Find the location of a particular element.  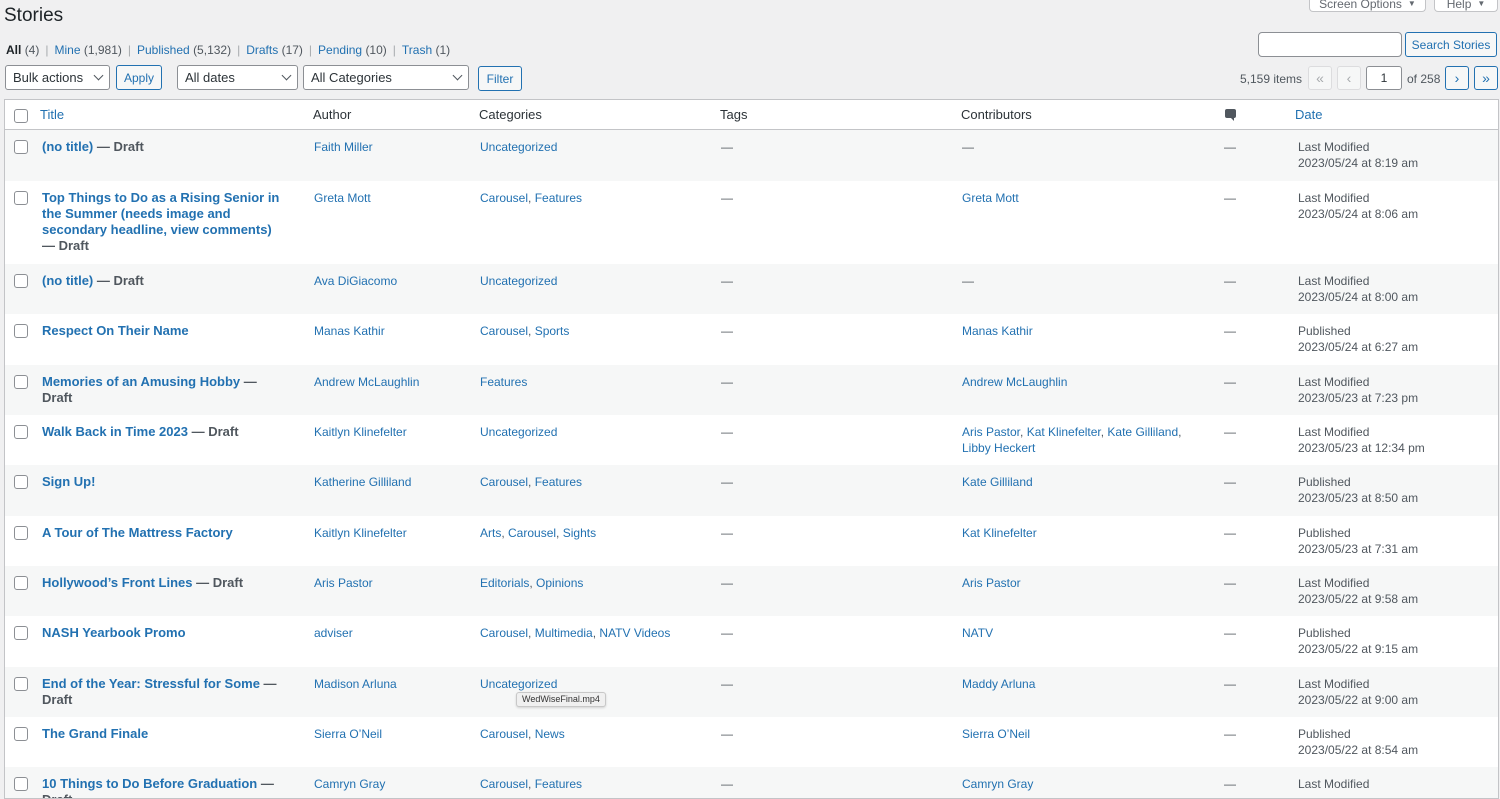

bulk-actions-select: Bulk actions is located at coordinates (57, 77).